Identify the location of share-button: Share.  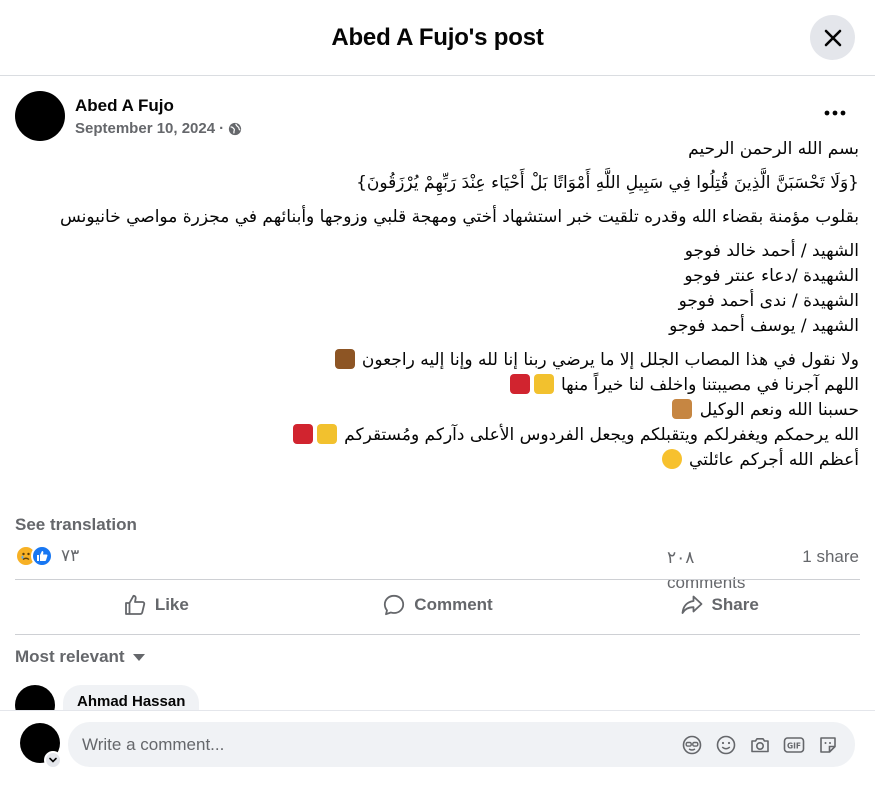
(719, 605).